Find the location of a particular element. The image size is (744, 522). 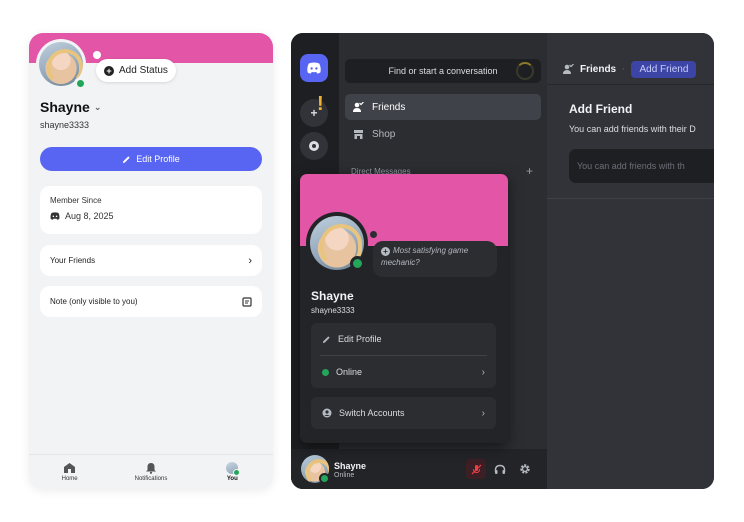

add-friend-title: Add Friend is located at coordinates (601, 109).